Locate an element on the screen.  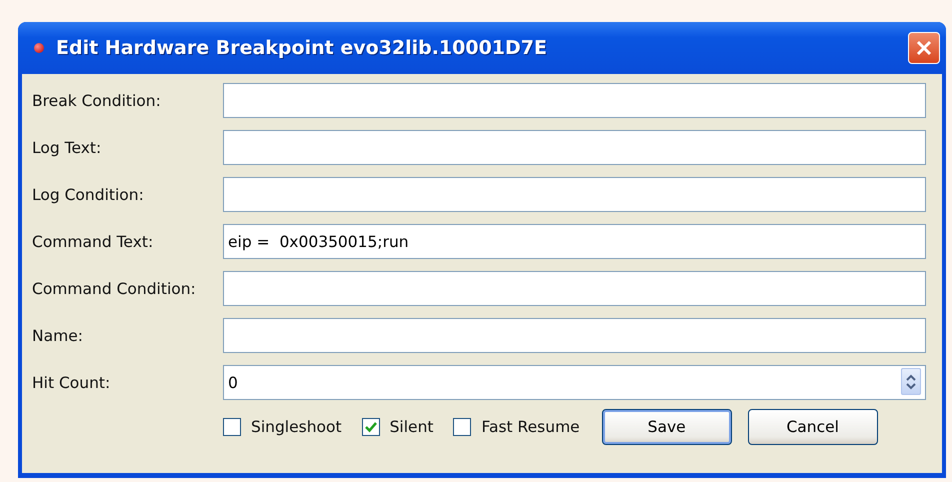
text-field: eip = 0x00350015;run is located at coordinates (574, 241).